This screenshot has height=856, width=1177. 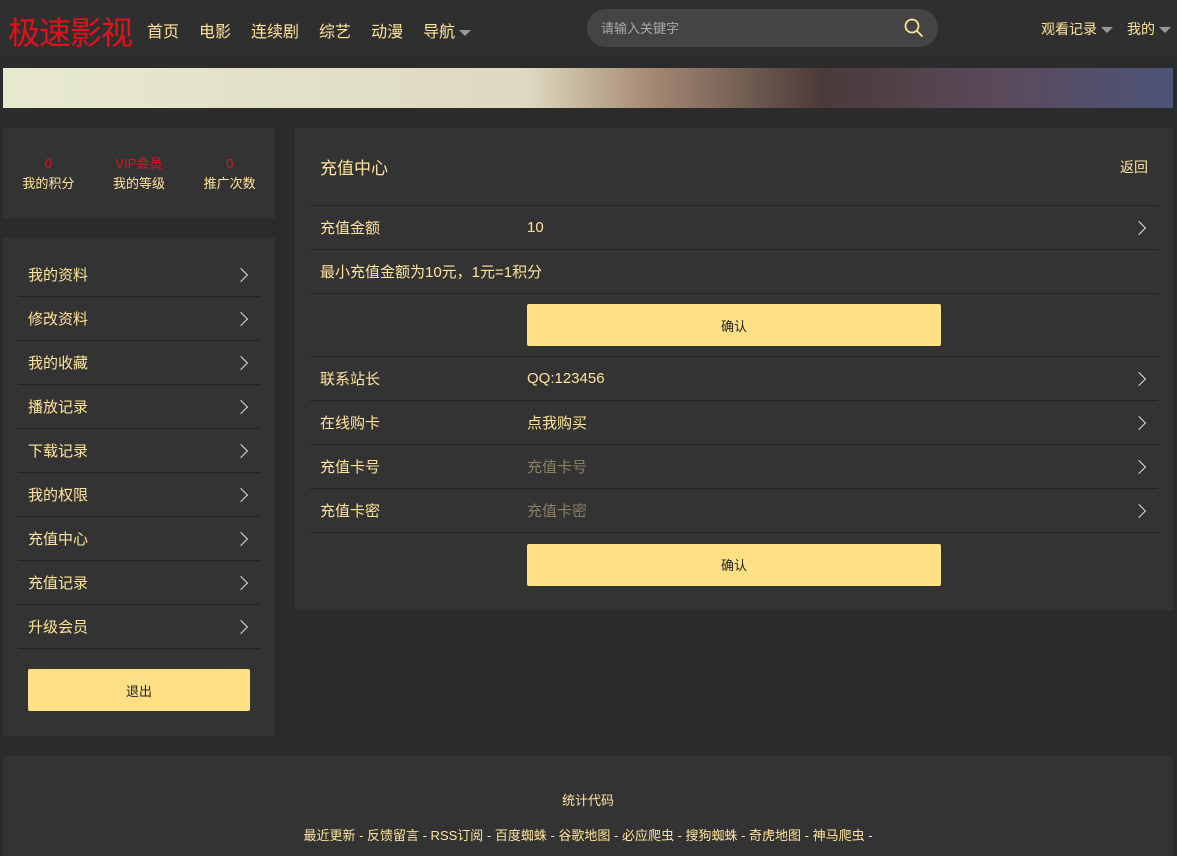 I want to click on recharge-note: 最小充值金额为10元，1元=1积分, so click(x=431, y=272).